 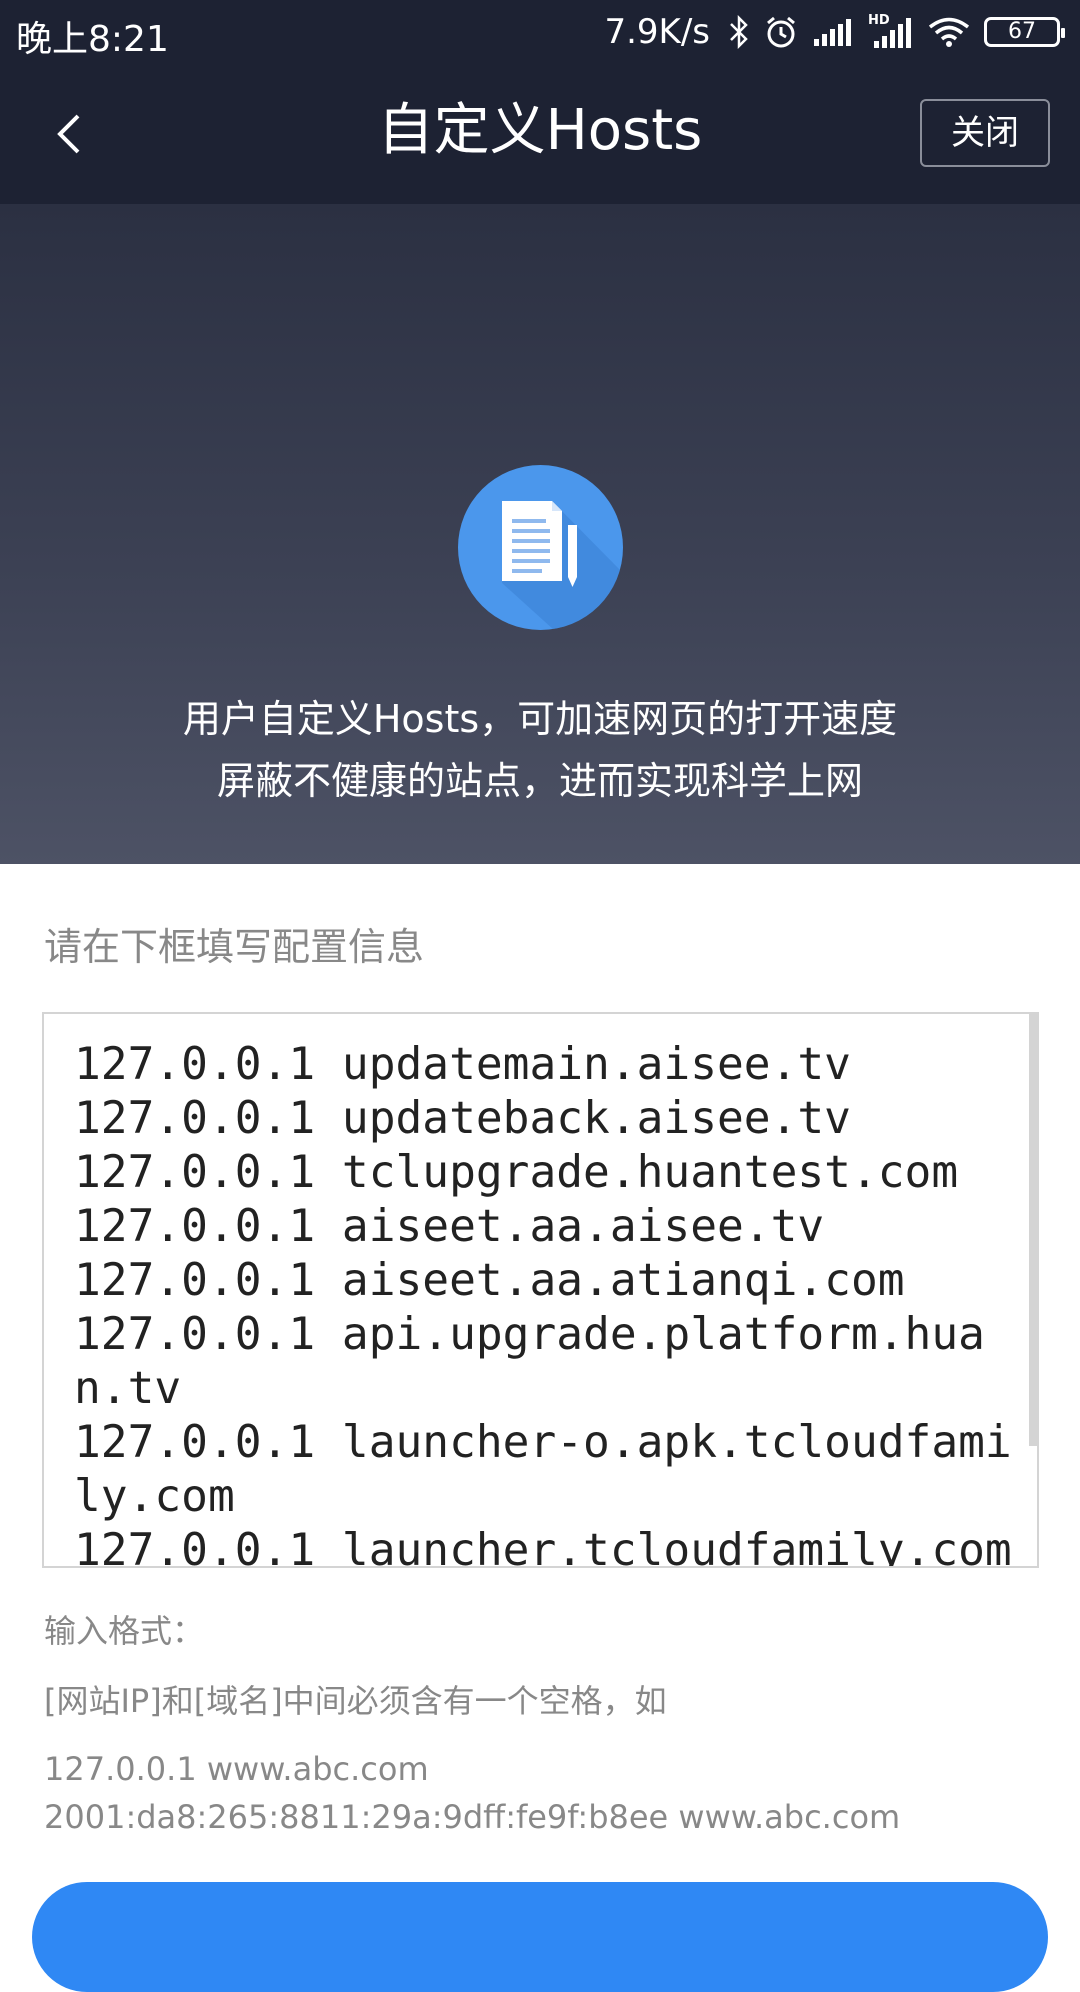 What do you see at coordinates (462, 1064) in the screenshot?
I see `hosts-line: 127.0.0.1 updatemain.aisee.tv` at bounding box center [462, 1064].